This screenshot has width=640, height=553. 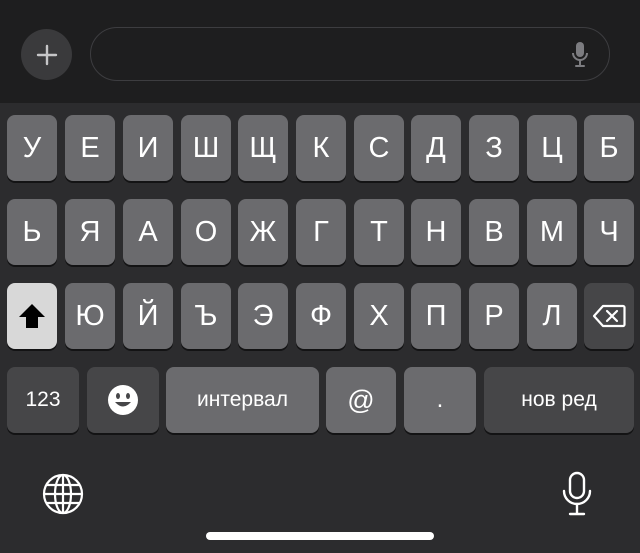 I want to click on key-letter: У, so click(x=32, y=148).